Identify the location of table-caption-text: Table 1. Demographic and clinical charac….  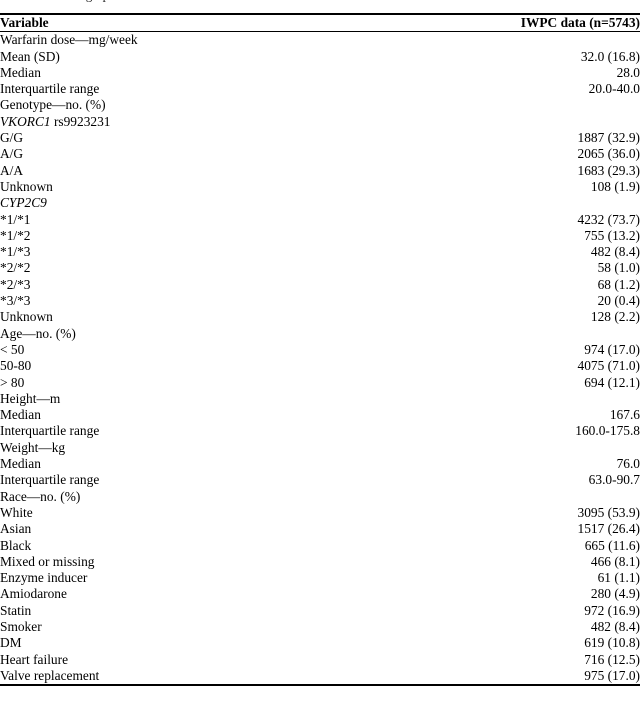
(192, 1).